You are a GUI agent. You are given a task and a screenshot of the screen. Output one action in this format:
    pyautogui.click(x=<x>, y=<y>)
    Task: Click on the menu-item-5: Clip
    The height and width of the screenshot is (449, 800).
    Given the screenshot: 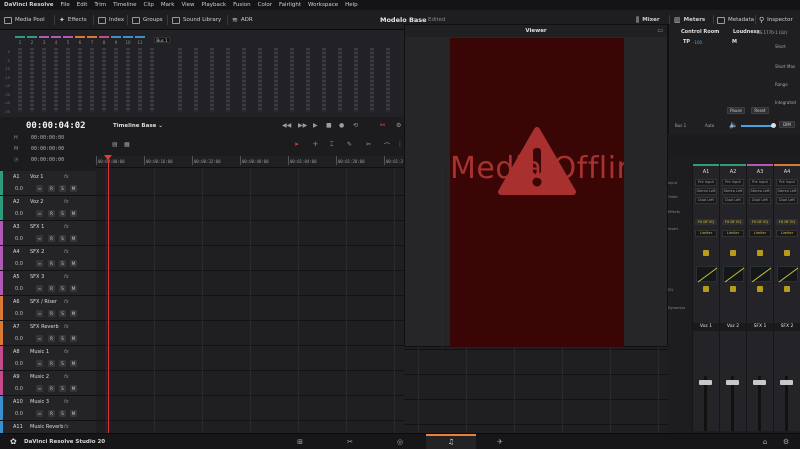 What is the action you would take?
    pyautogui.click(x=149, y=5)
    